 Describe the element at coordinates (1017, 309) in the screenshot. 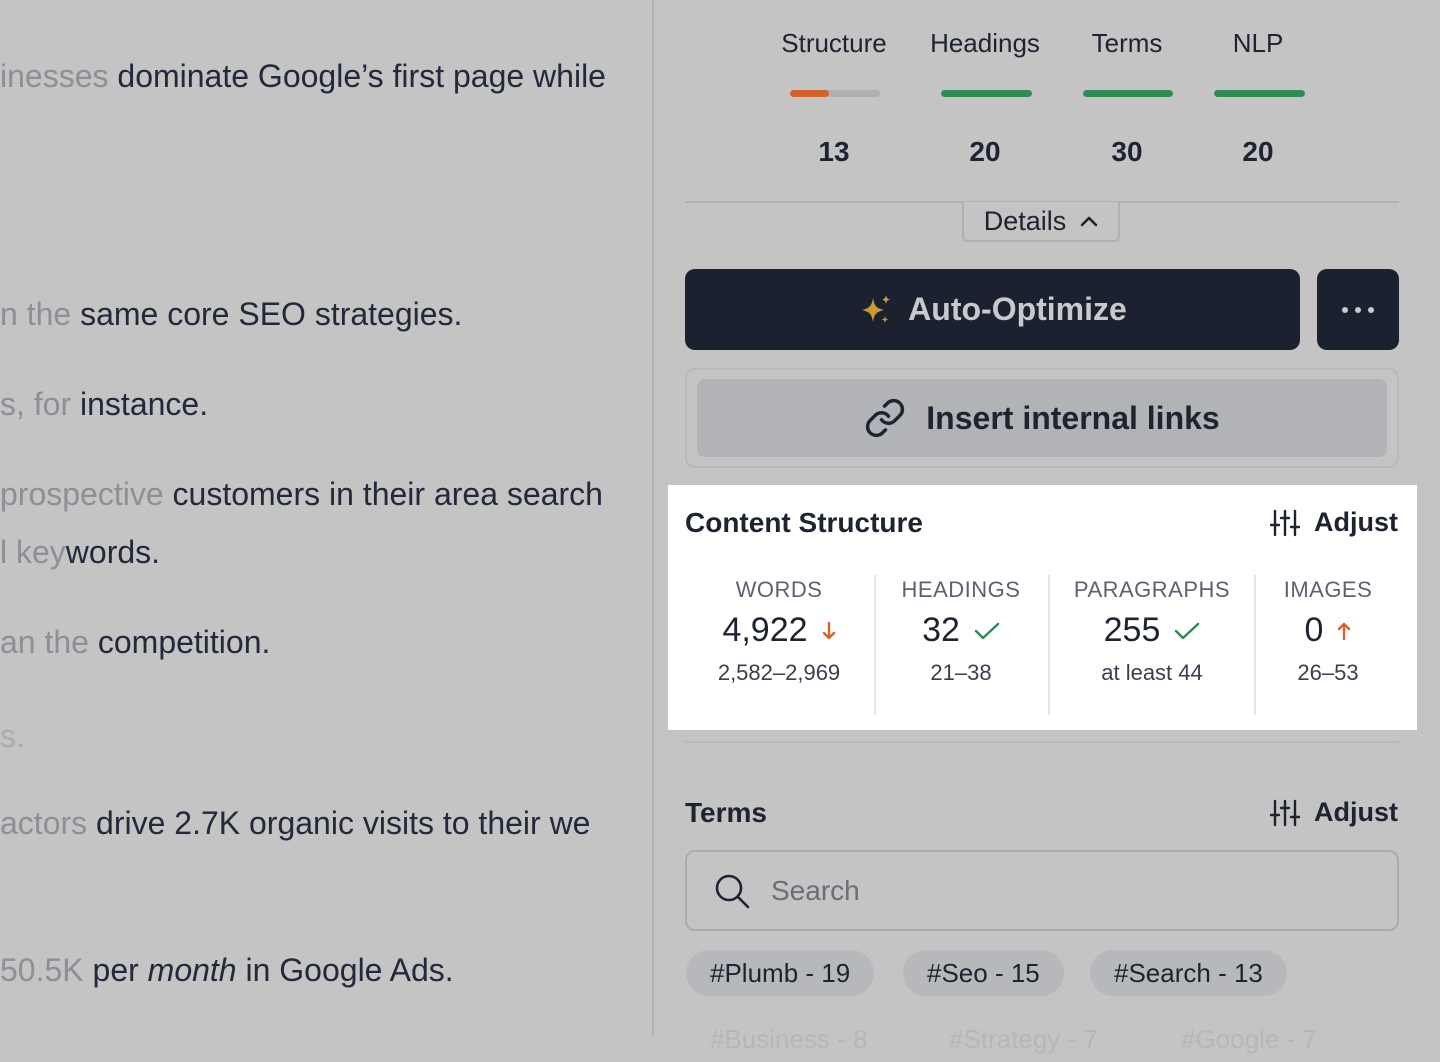

I see `auto-optimize-label: Auto-Optimize` at that location.